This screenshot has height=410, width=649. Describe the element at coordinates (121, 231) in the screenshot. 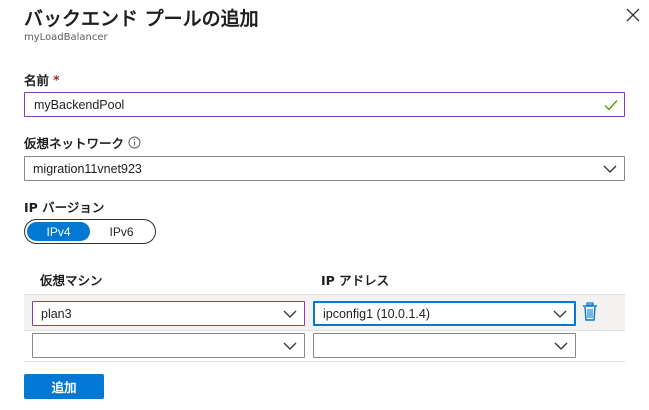

I see `ipv6-option: IPv6` at that location.